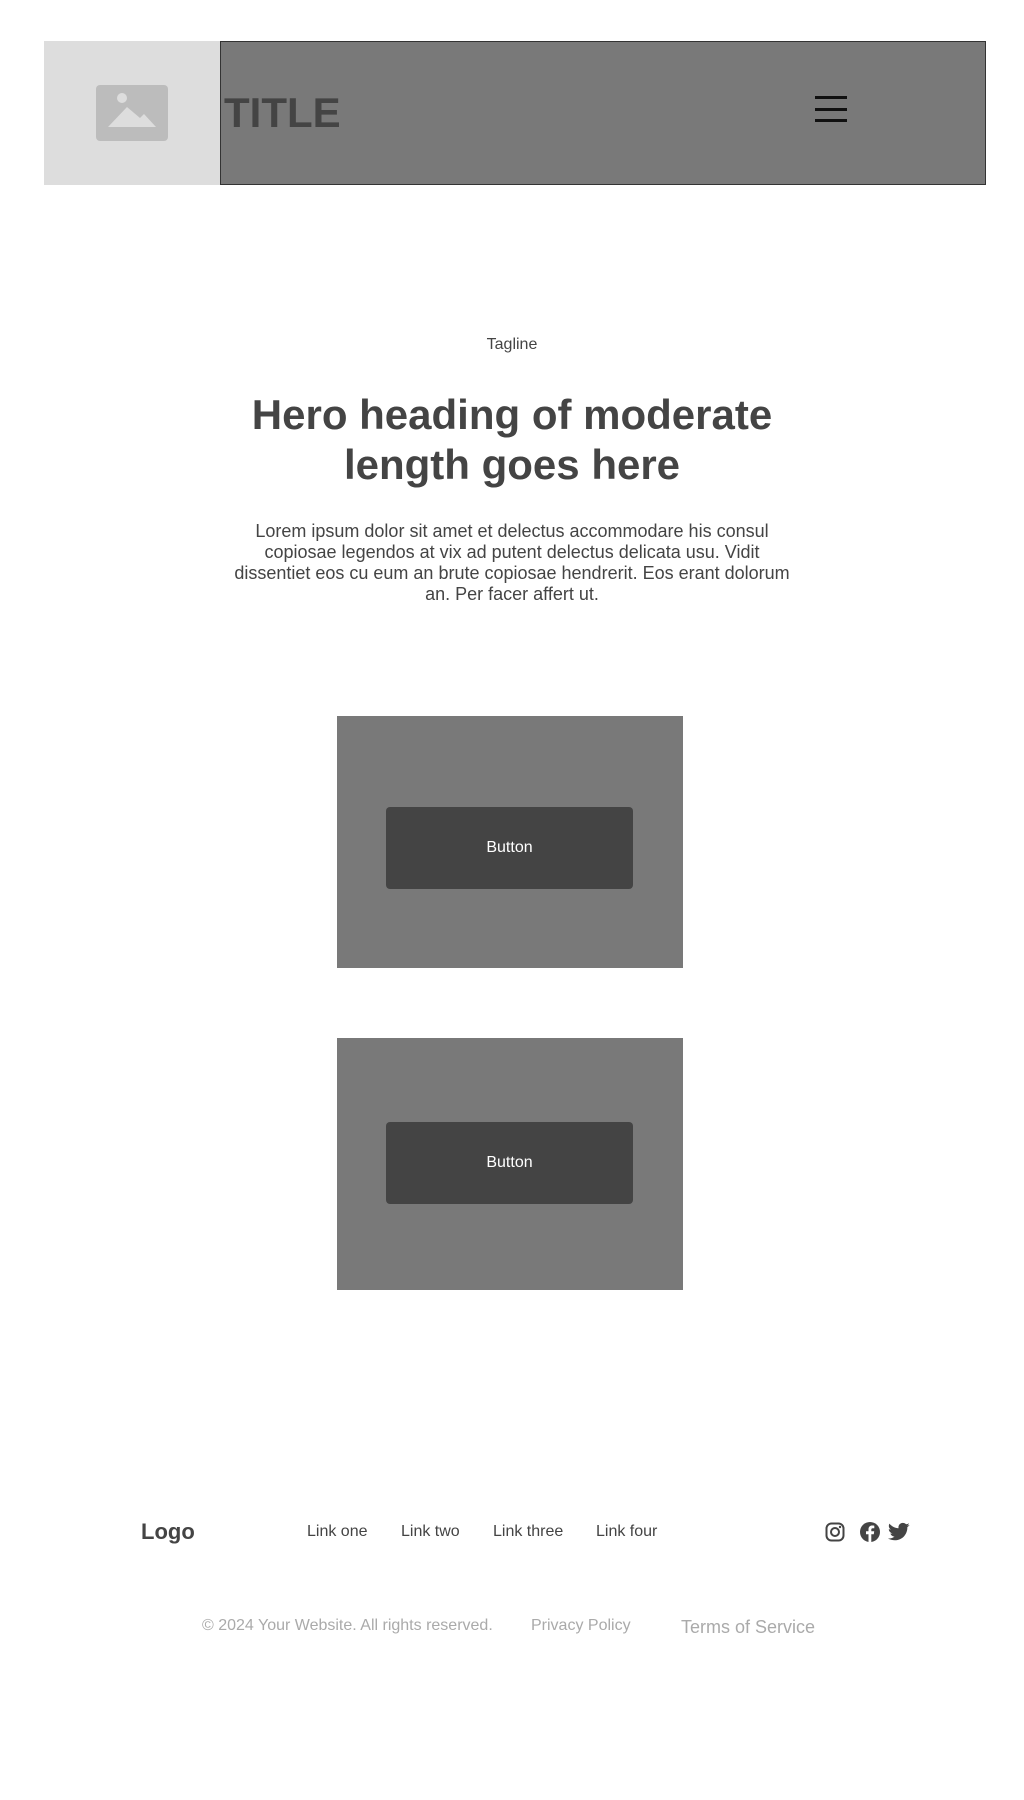  Describe the element at coordinates (528, 1532) in the screenshot. I see `footer-link-three: Link three` at that location.